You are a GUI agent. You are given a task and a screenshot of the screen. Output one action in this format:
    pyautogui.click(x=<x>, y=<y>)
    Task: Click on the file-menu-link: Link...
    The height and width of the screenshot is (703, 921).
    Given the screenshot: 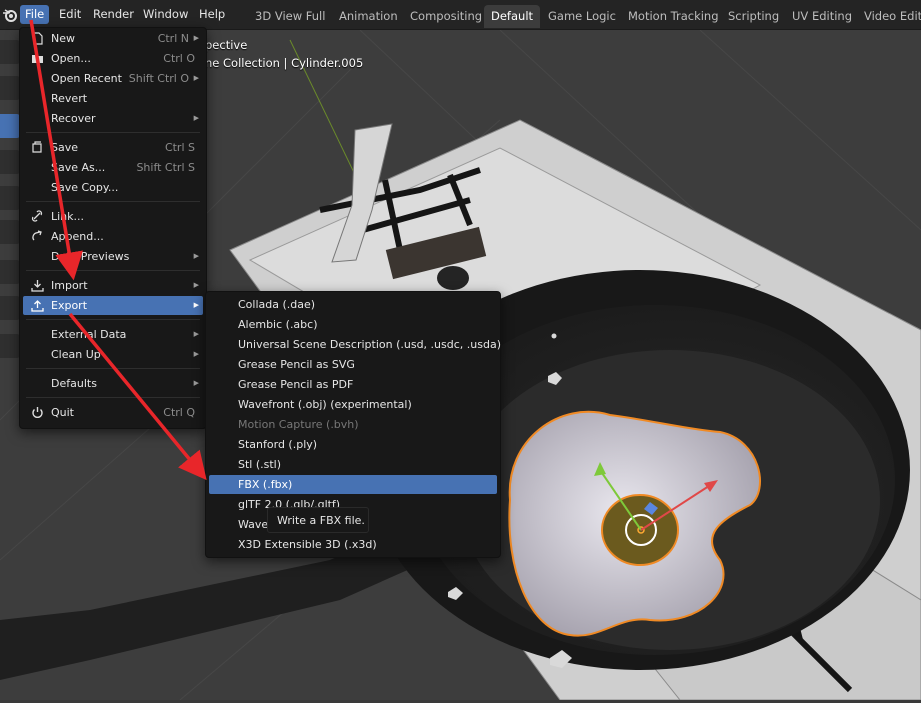 What is the action you would take?
    pyautogui.click(x=113, y=216)
    